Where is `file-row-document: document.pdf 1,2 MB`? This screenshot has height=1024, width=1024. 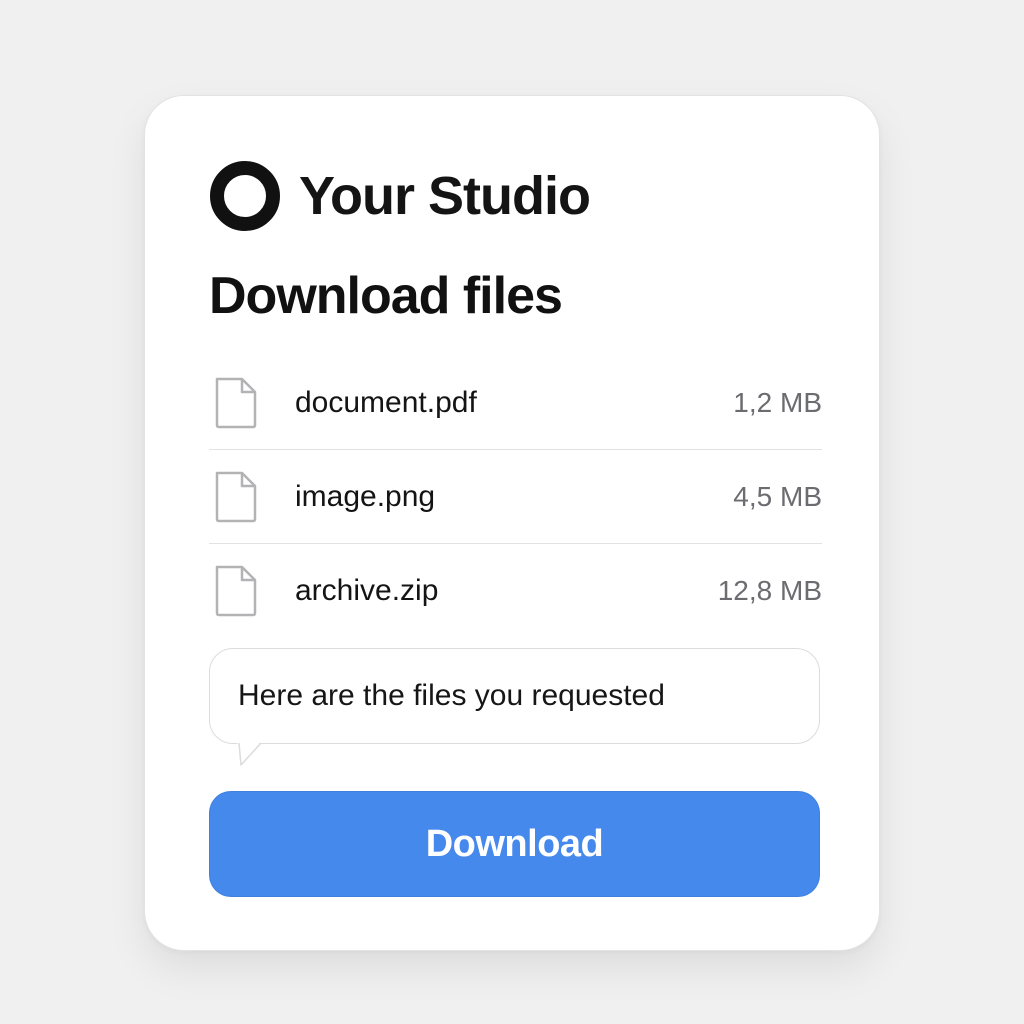 file-row-document: document.pdf 1,2 MB is located at coordinates (515, 403).